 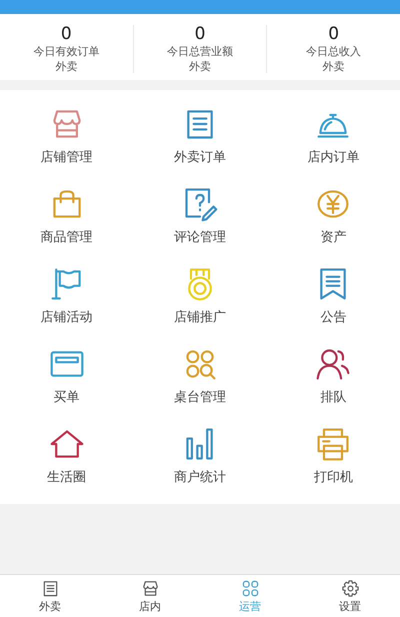 I want to click on grid-icon, so click(x=250, y=588).